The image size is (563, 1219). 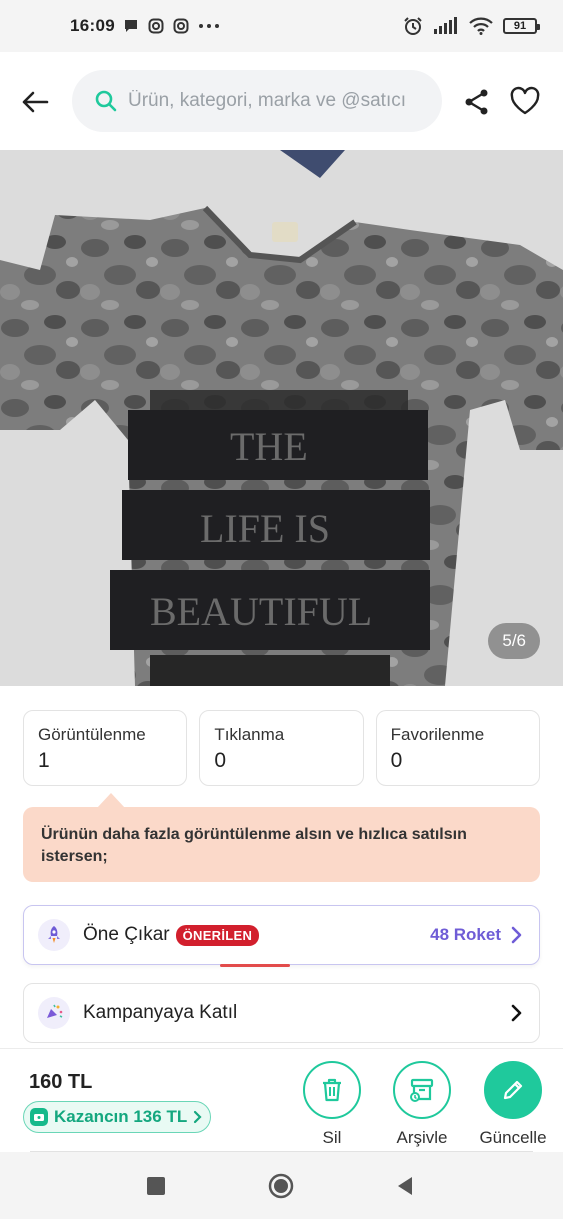 I want to click on signal-icon, so click(x=445, y=25).